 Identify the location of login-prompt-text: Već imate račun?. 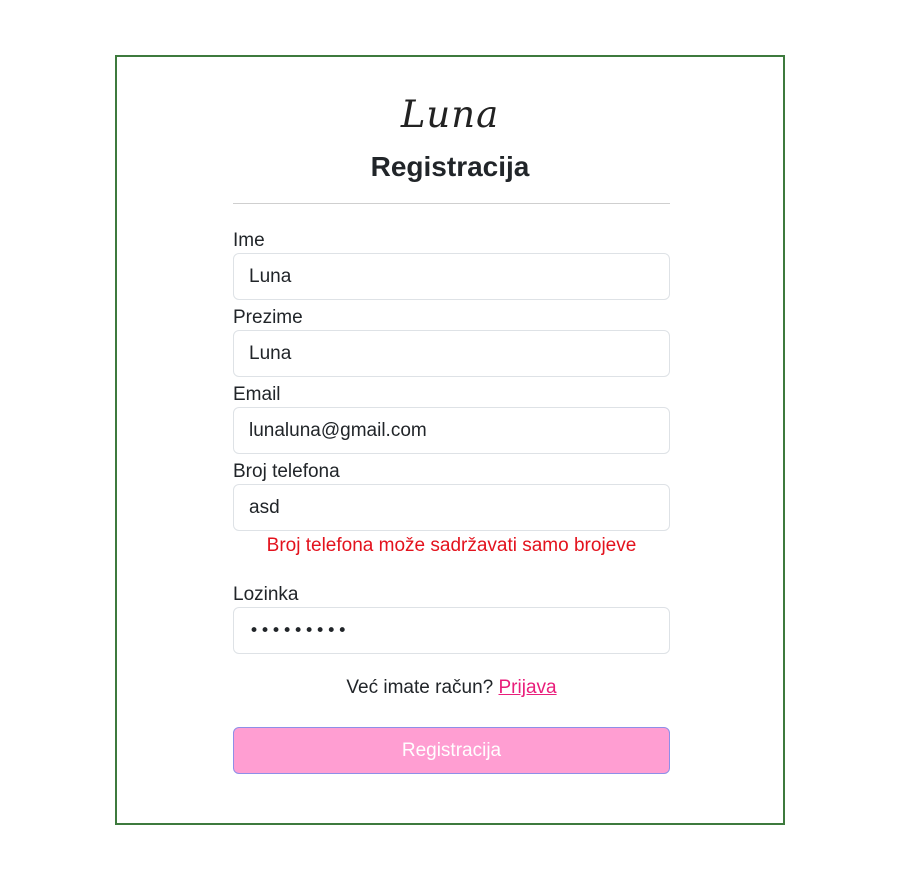
(420, 687).